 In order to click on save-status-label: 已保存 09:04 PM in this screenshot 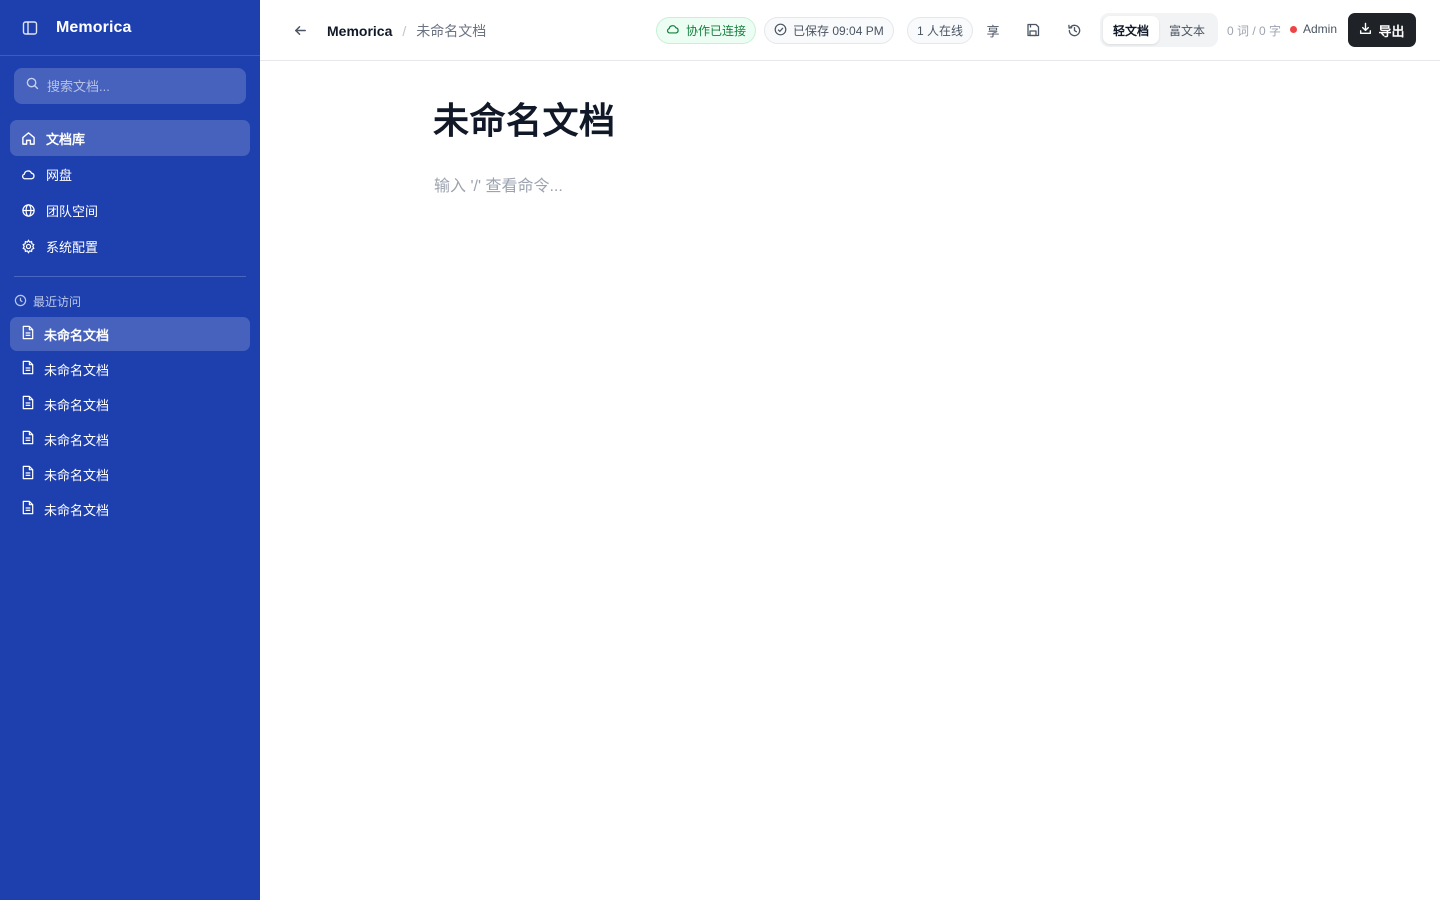, I will do `click(838, 31)`.